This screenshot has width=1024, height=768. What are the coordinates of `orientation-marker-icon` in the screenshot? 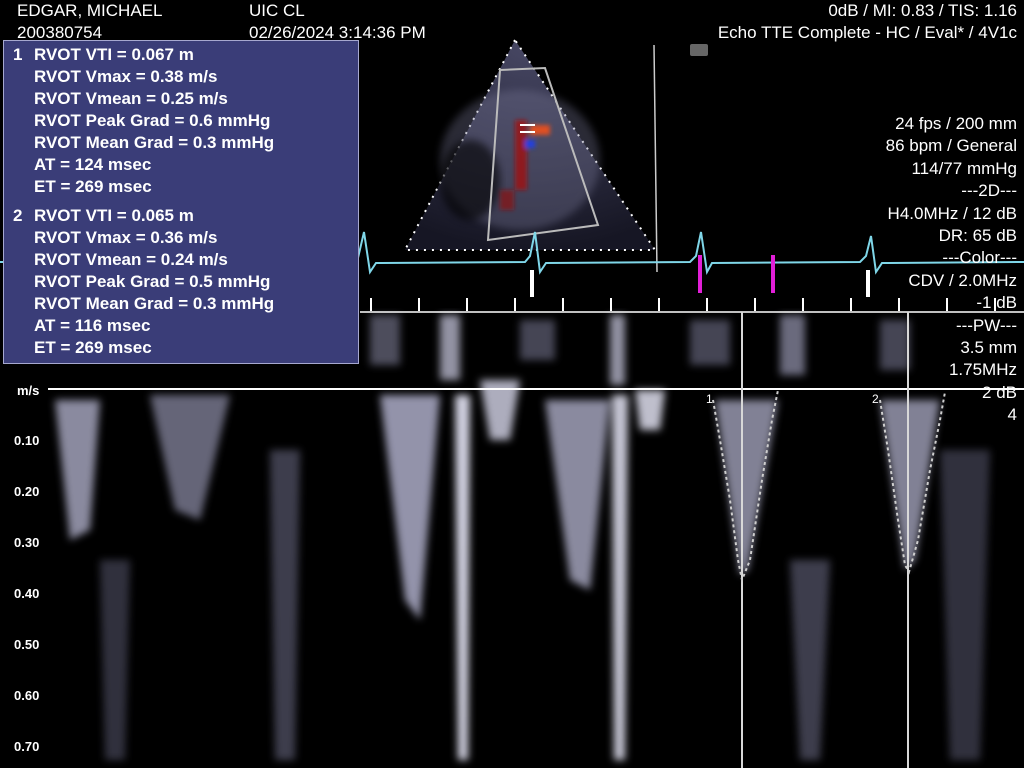 It's located at (699, 50).